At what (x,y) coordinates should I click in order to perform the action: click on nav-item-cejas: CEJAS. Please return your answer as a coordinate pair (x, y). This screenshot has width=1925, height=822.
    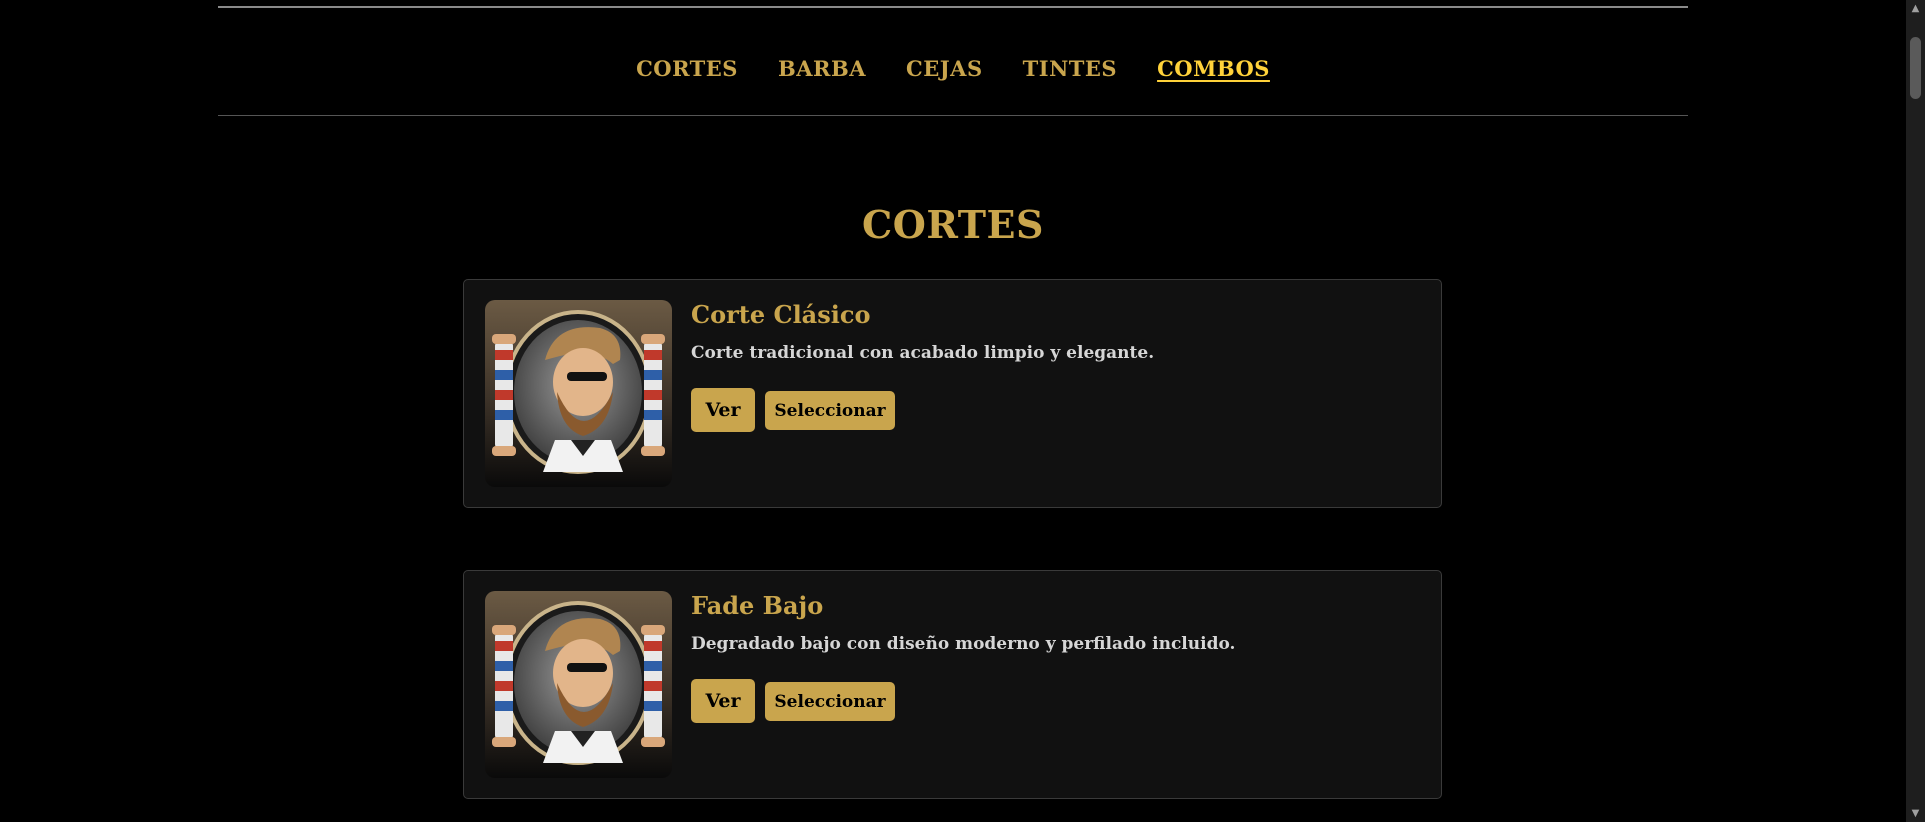
    Looking at the image, I should click on (944, 68).